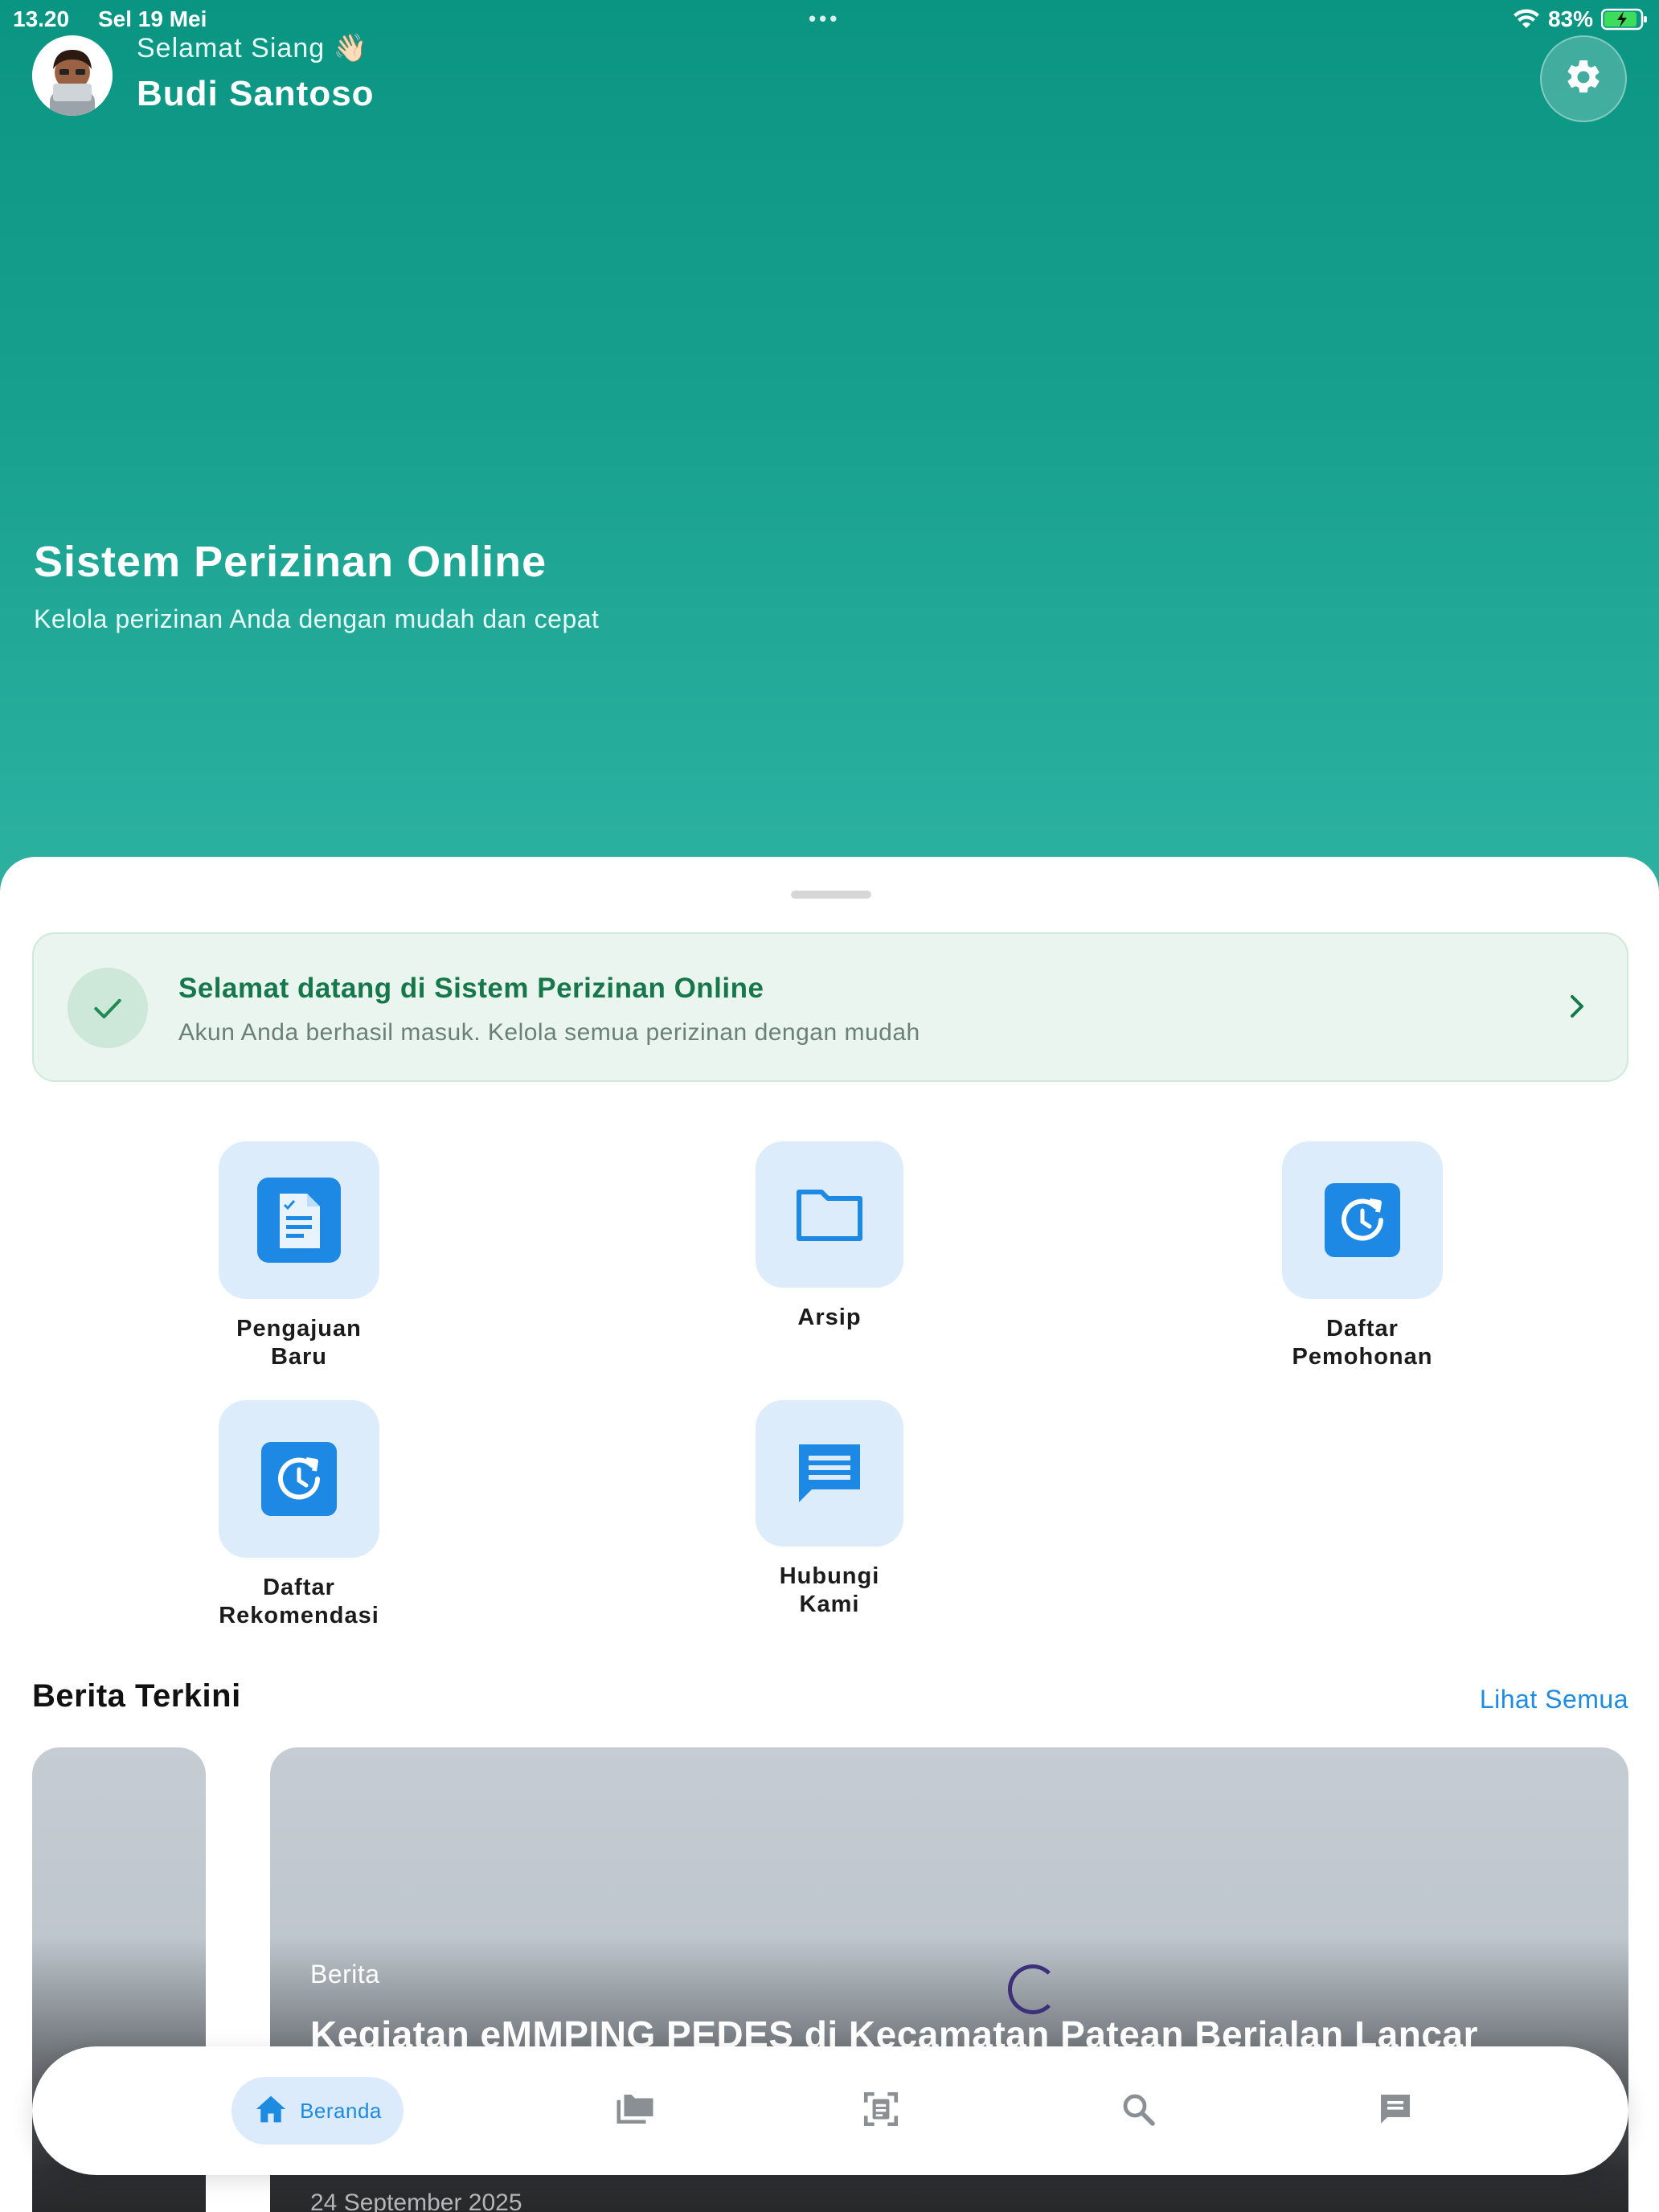 This screenshot has height=2212, width=1659. What do you see at coordinates (824, 18) in the screenshot?
I see `multitasking-dots: •••` at bounding box center [824, 18].